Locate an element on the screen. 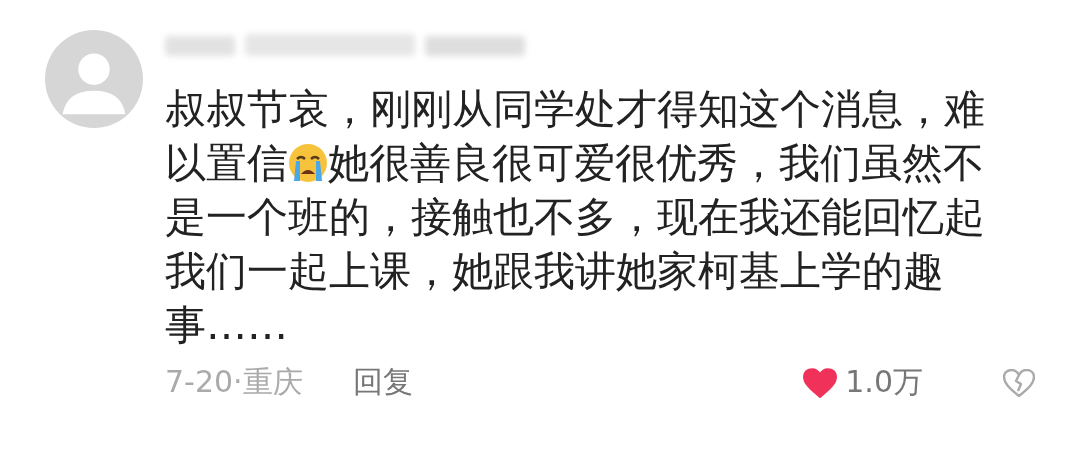  date-location: 7-20·重庆 is located at coordinates (234, 382).